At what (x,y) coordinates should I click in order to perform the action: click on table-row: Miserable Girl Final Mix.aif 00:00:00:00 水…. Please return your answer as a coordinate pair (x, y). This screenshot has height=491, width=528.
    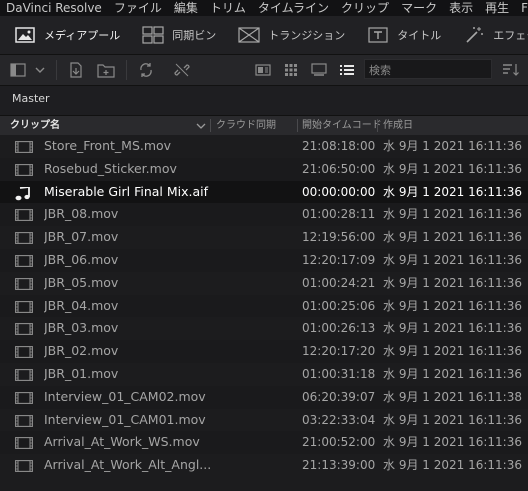
    Looking at the image, I should click on (264, 192).